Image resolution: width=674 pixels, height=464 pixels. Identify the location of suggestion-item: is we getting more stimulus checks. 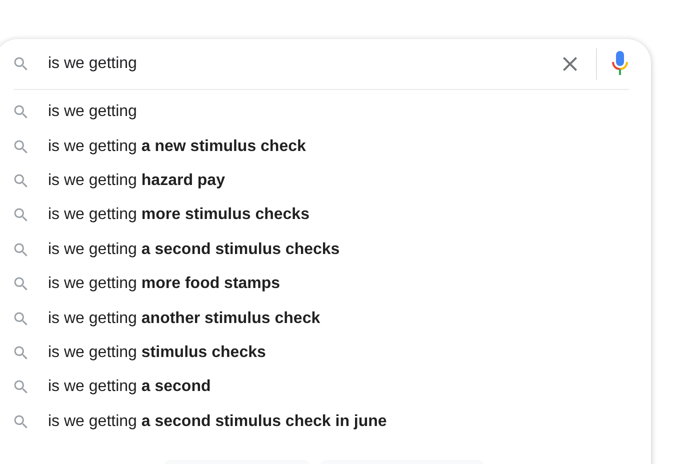
(179, 215).